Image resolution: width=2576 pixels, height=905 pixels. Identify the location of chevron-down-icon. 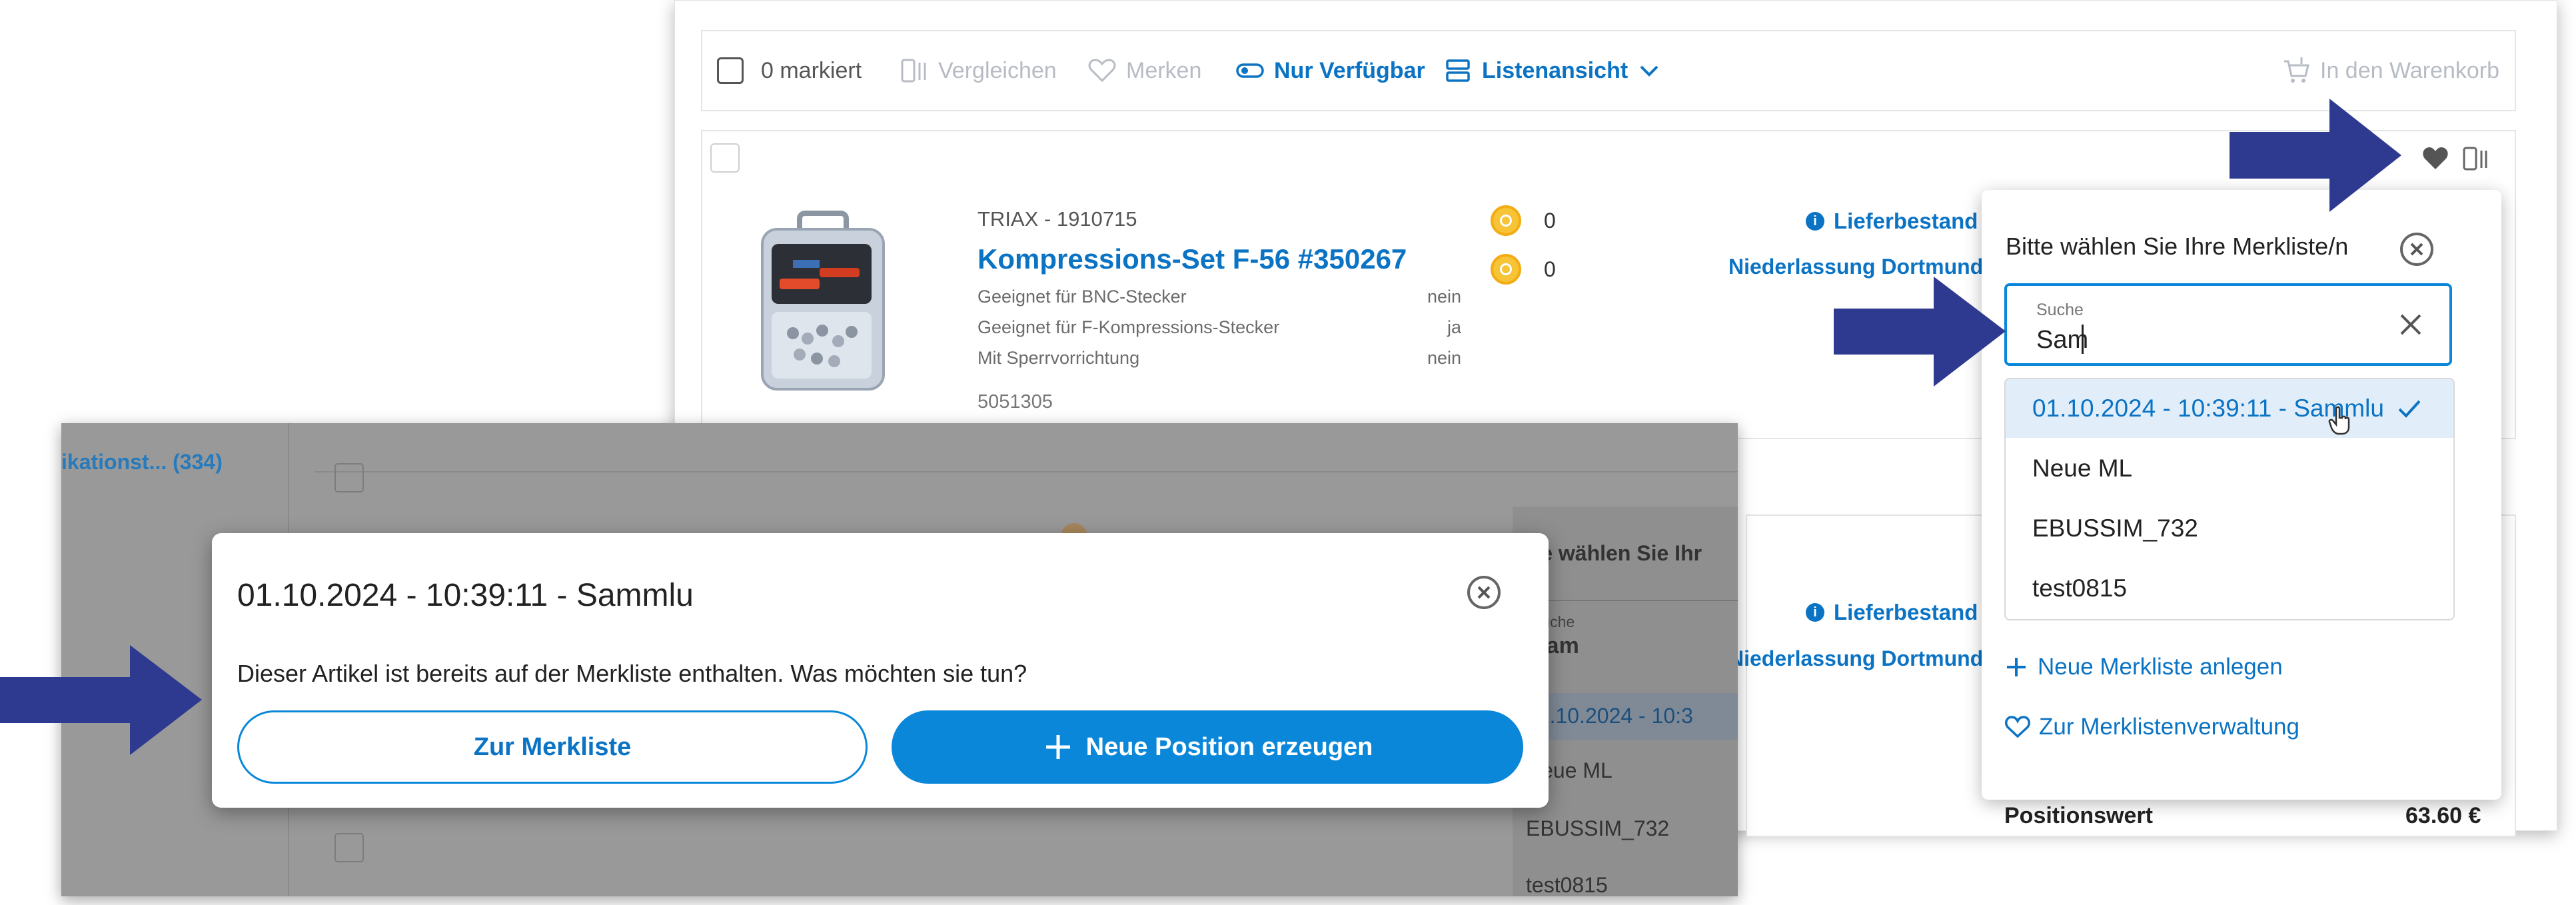
(1649, 71).